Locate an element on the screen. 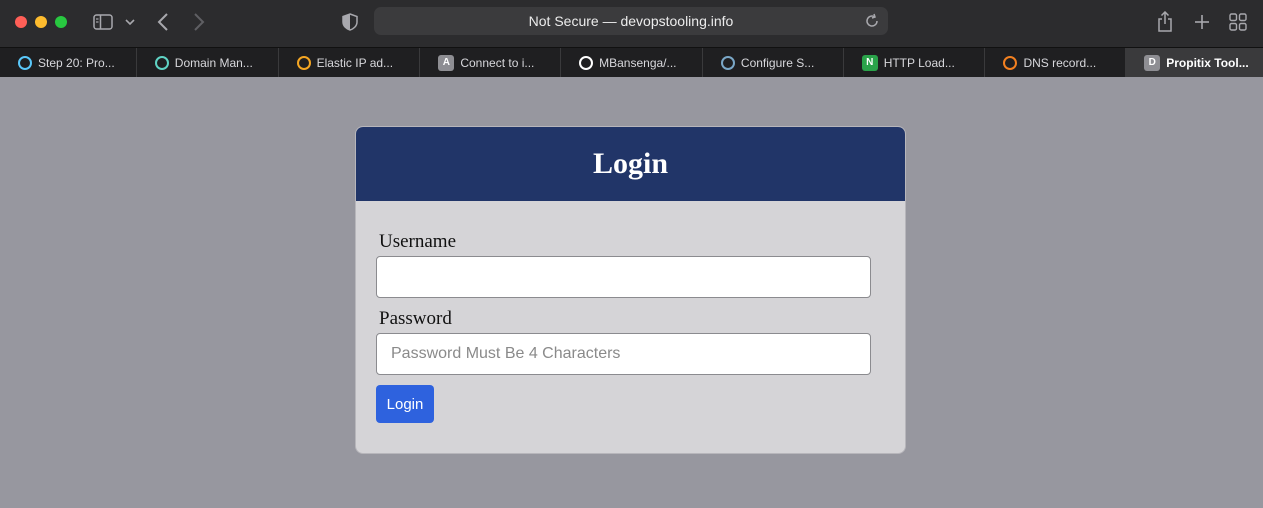 The image size is (1263, 508). browser-toolbar: Not Secure — devopstooling.info is located at coordinates (631, 23).